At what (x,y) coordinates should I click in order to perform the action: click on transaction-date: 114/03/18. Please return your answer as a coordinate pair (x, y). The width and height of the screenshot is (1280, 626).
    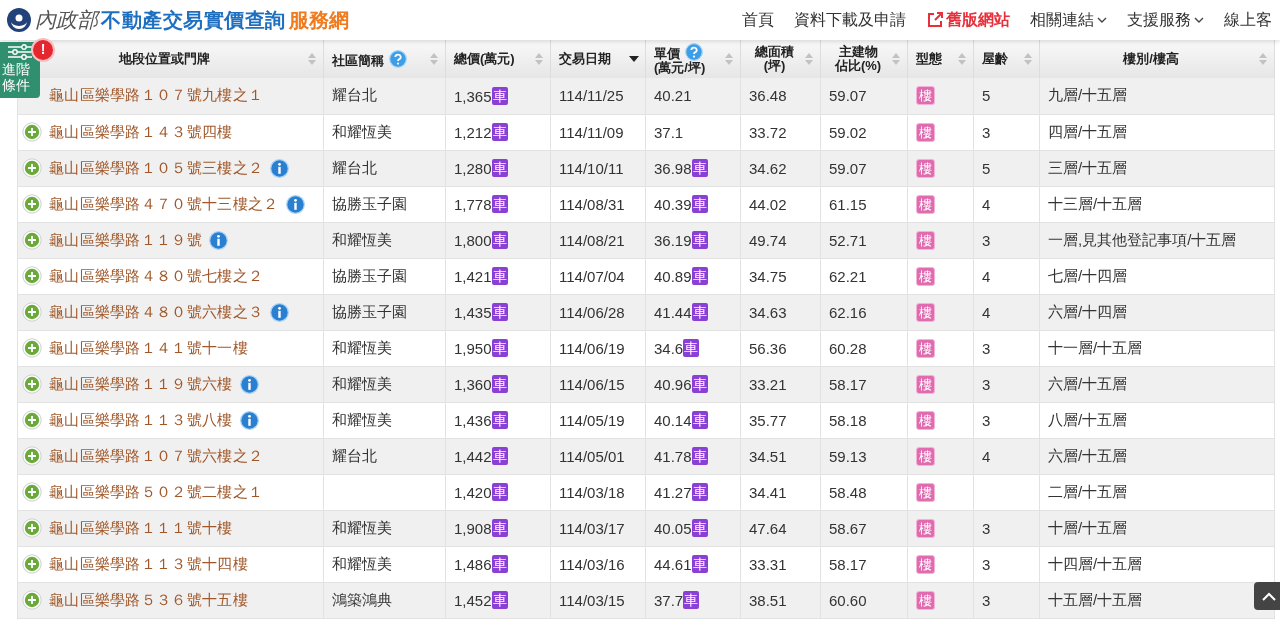
    Looking at the image, I should click on (592, 492).